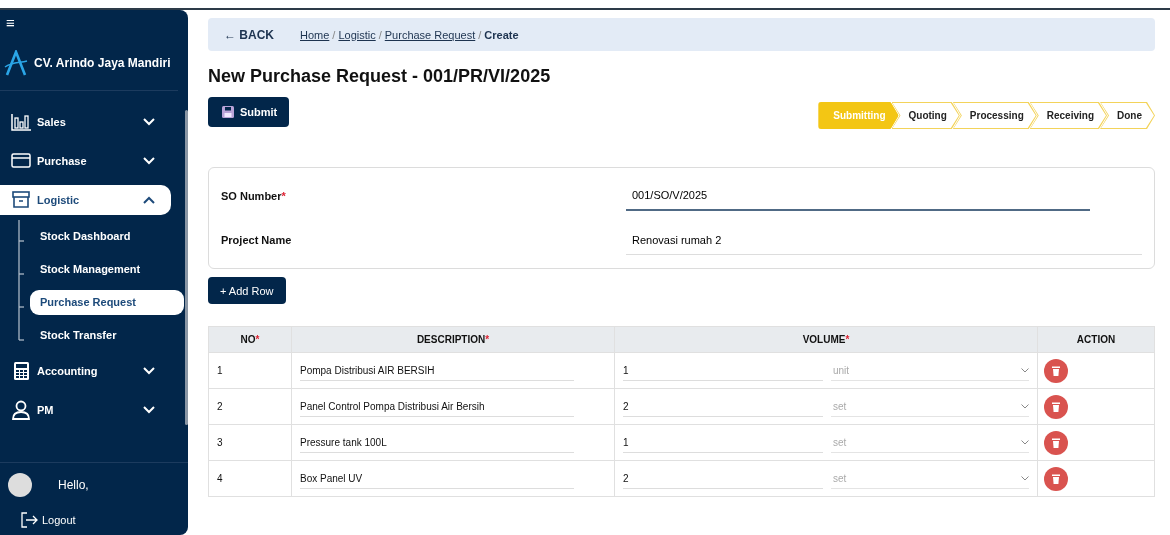  I want to click on archive-icon, so click(21, 200).